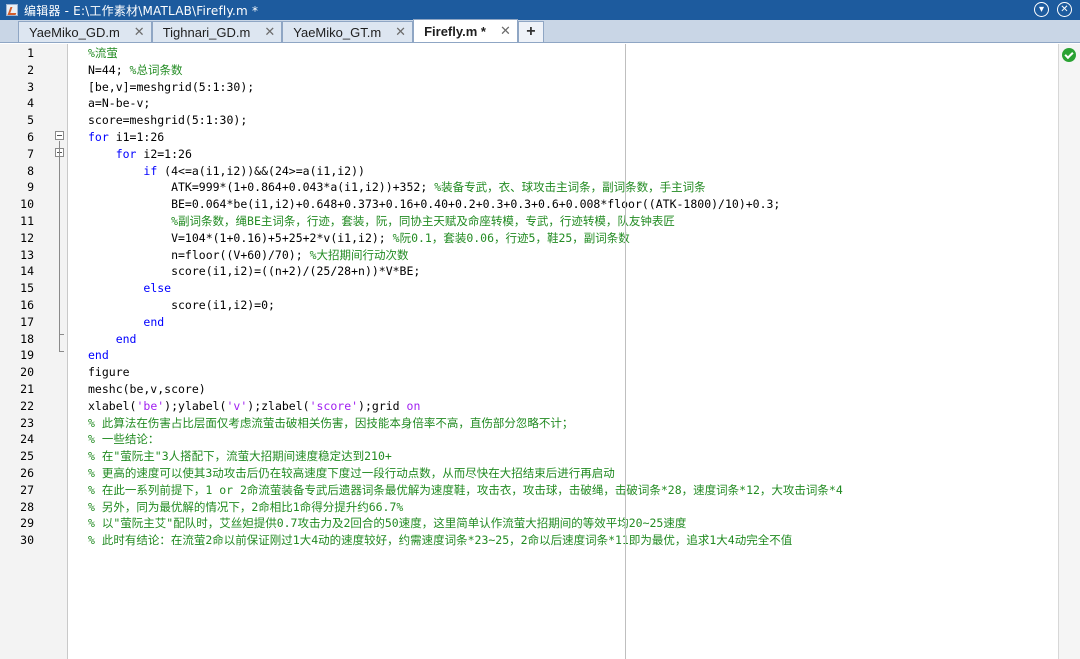 The height and width of the screenshot is (659, 1080). I want to click on tab-tighnari-gd: Tighnari_GD.m ✕, so click(217, 31).